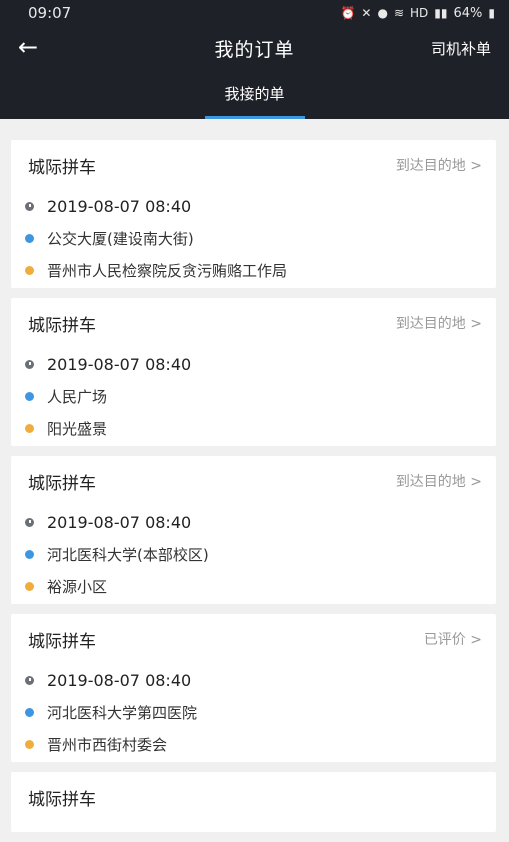  I want to click on alarm-icon: ⏰, so click(348, 13).